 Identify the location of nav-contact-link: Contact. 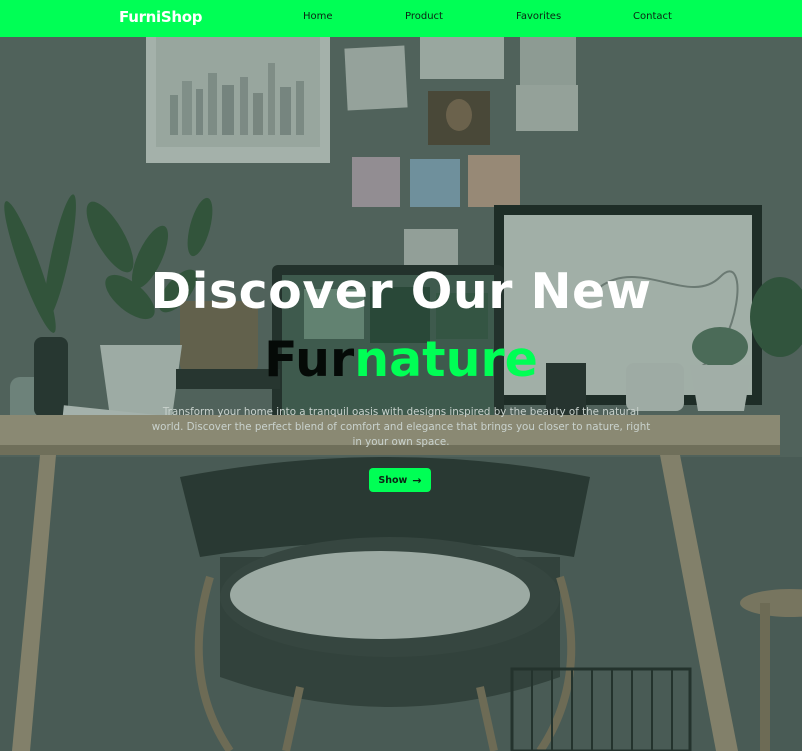
(652, 16).